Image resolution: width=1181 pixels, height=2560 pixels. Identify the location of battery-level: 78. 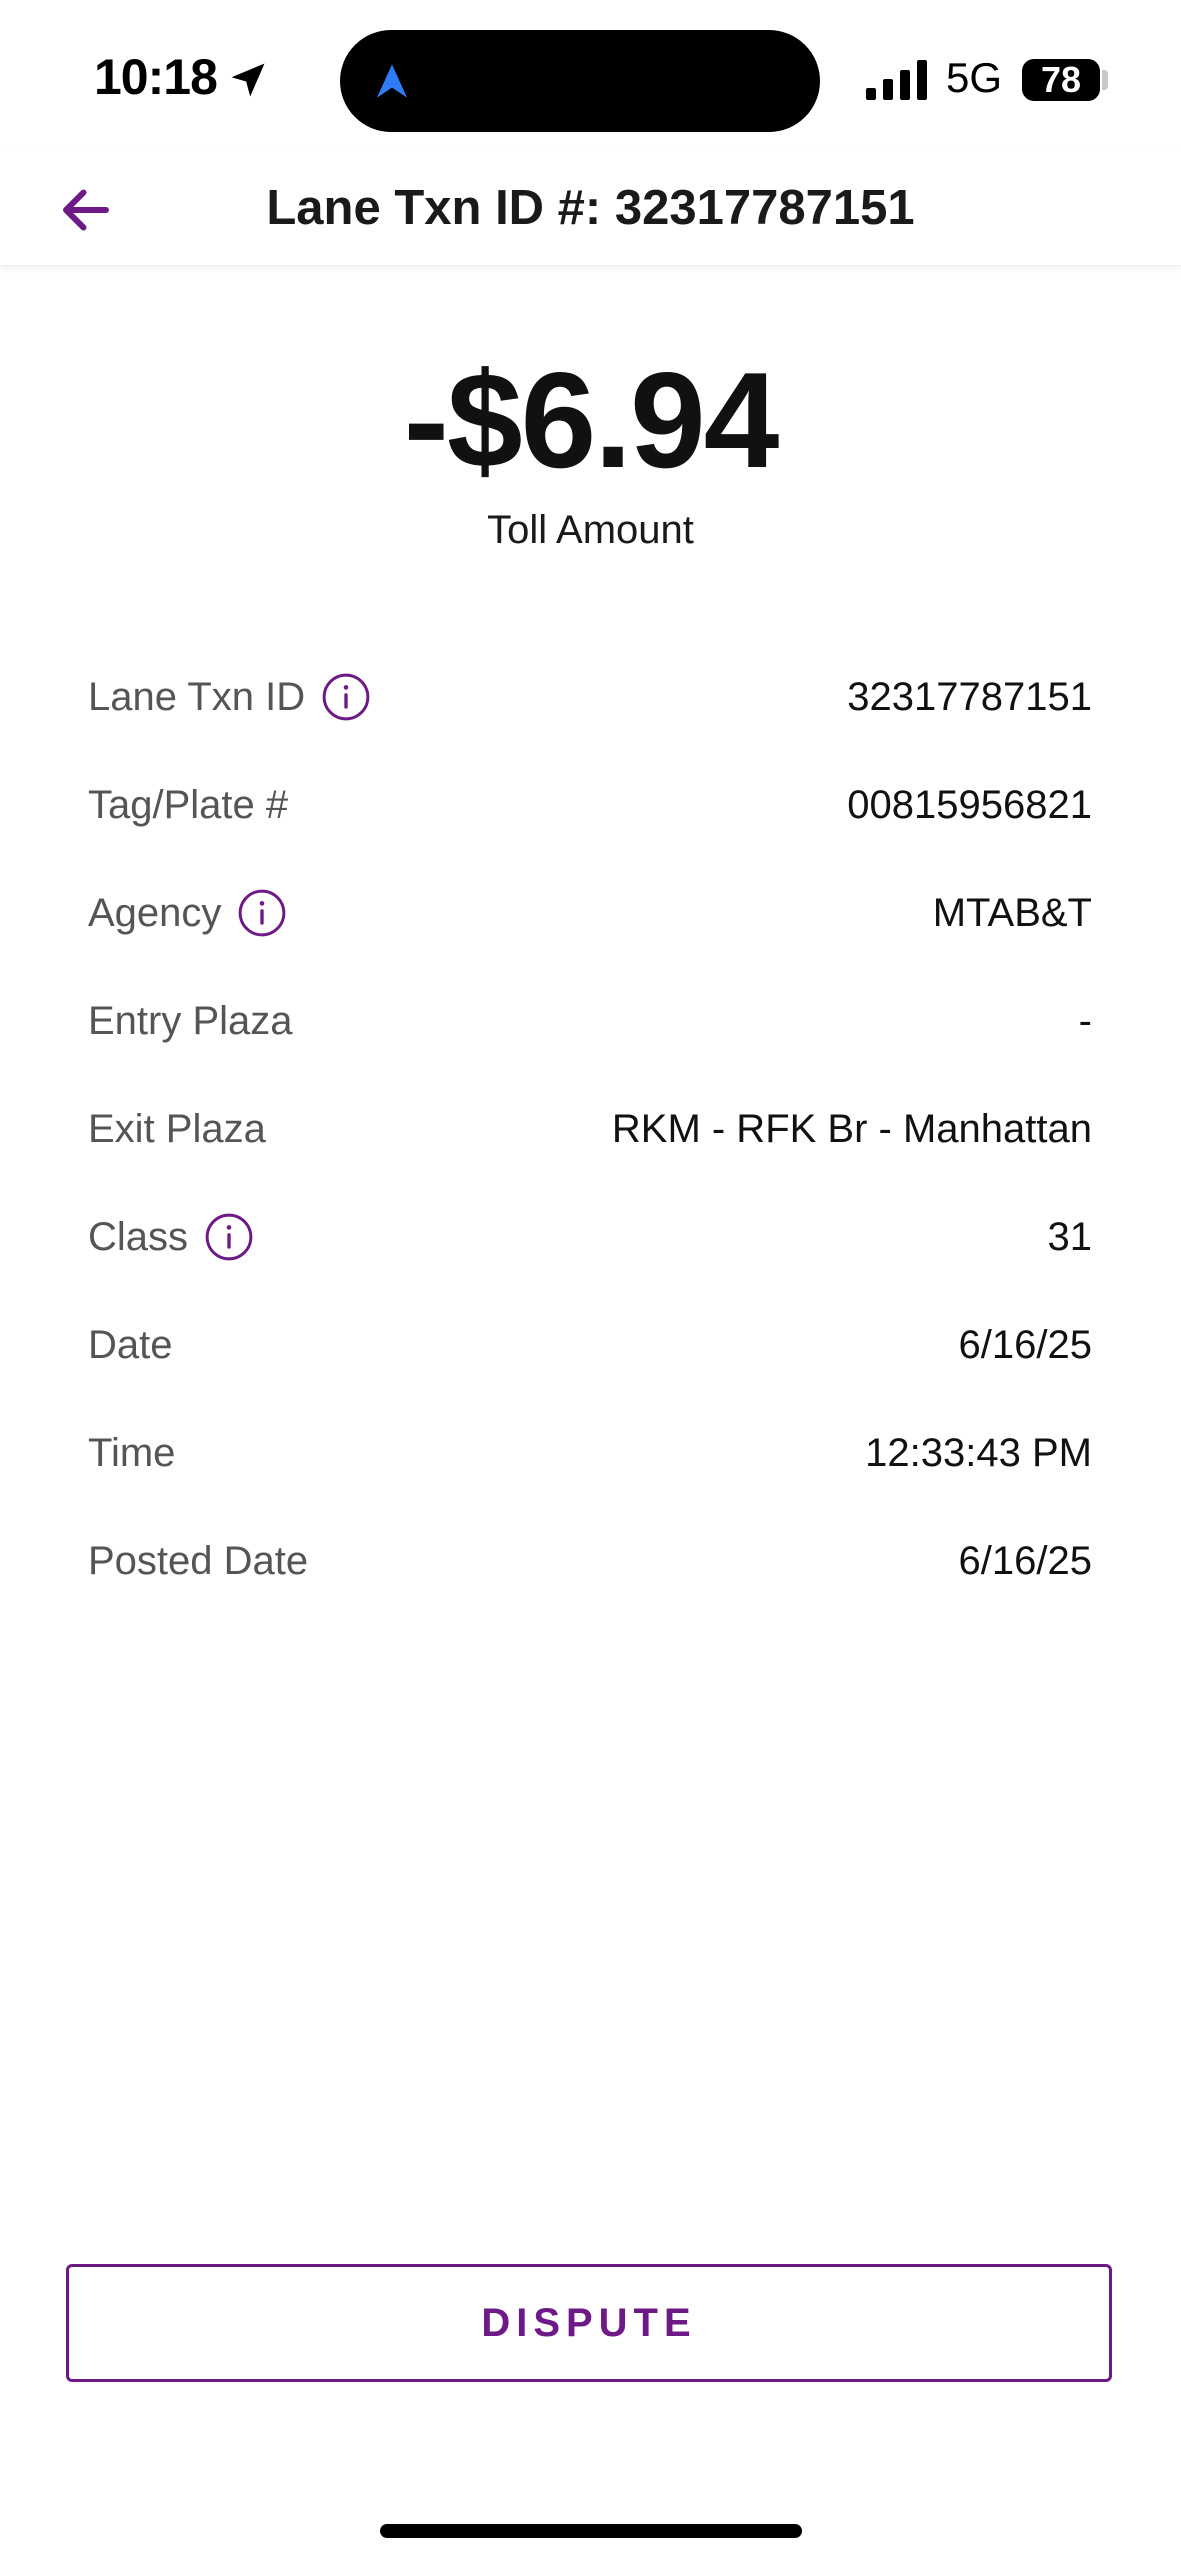
(1061, 79).